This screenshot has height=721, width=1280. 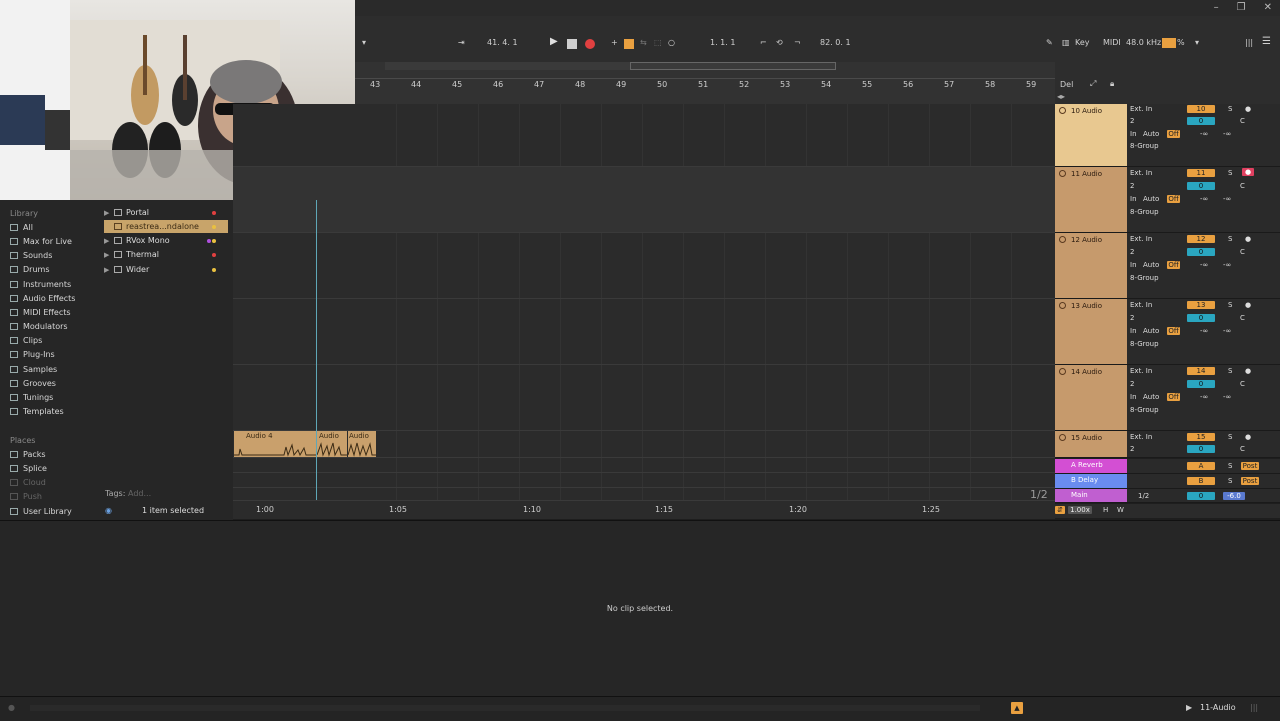 I want to click on track-lane-selected, so click(x=644, y=200).